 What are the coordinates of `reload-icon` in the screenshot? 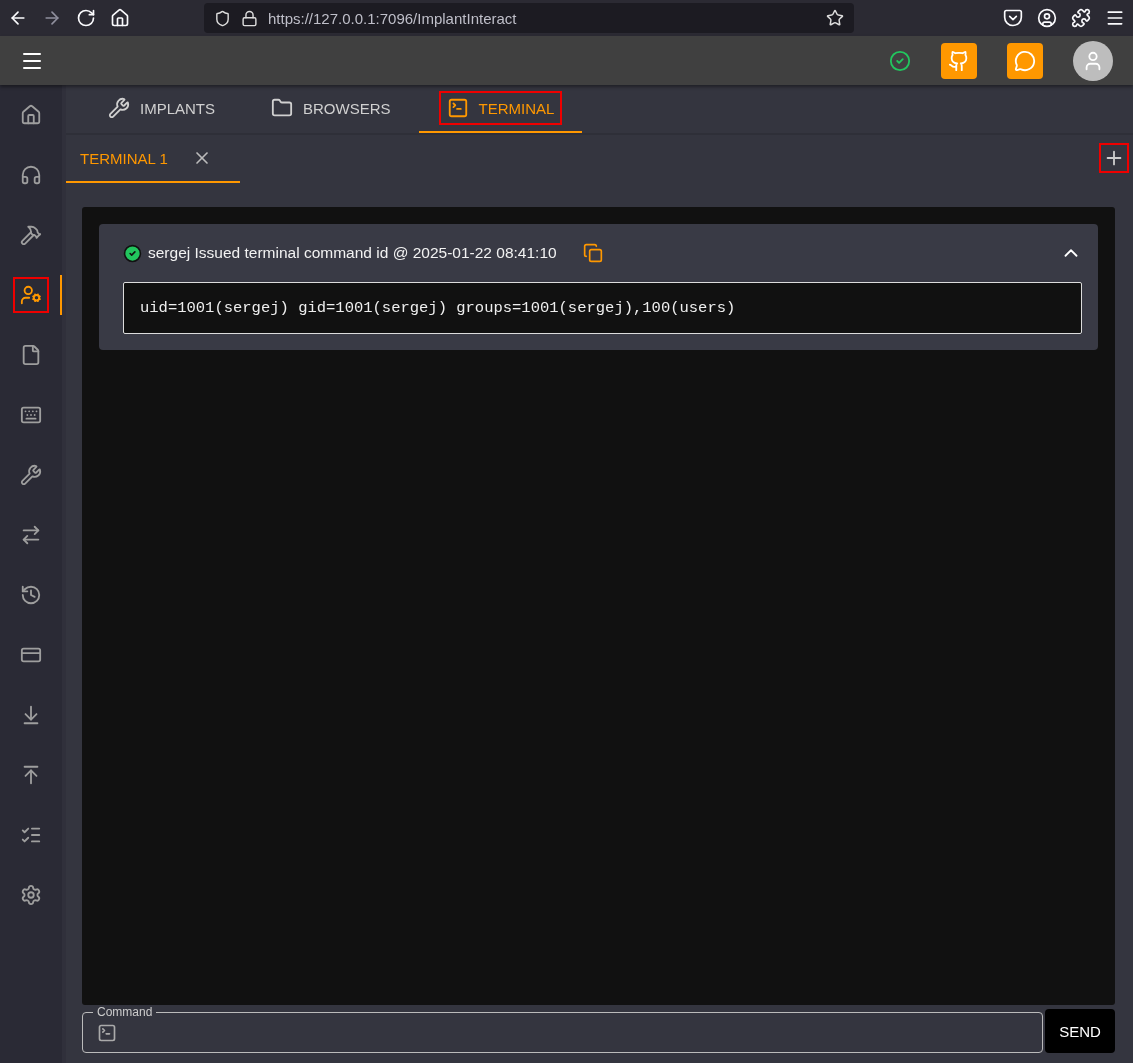 It's located at (86, 18).